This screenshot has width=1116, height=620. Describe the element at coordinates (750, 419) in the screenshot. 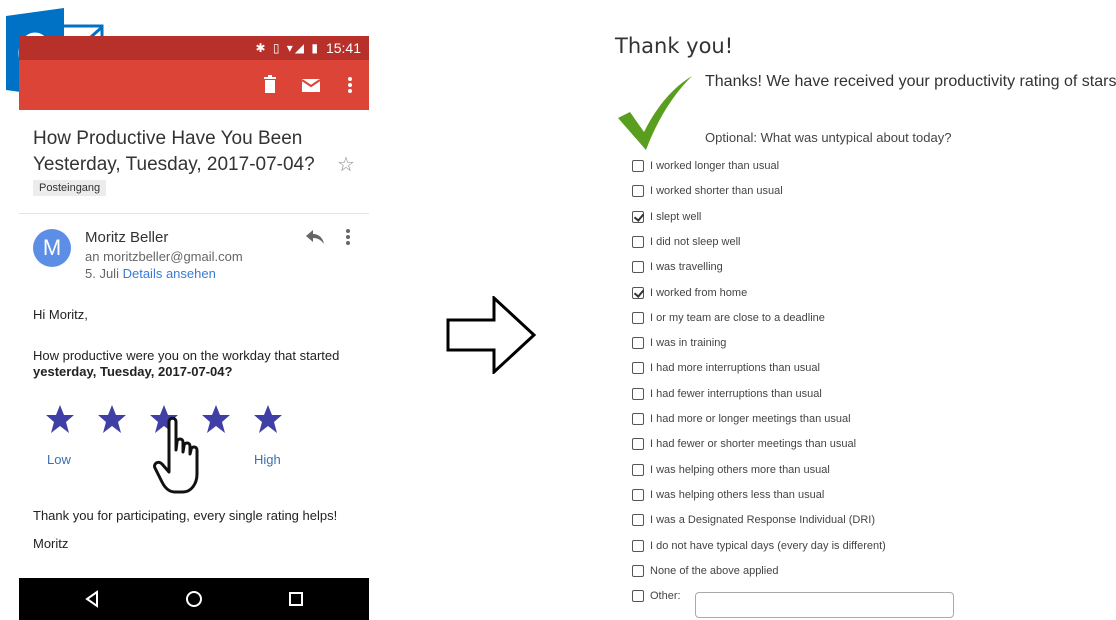

I see `checkbox-label: I had more or longer meetings than usual` at that location.